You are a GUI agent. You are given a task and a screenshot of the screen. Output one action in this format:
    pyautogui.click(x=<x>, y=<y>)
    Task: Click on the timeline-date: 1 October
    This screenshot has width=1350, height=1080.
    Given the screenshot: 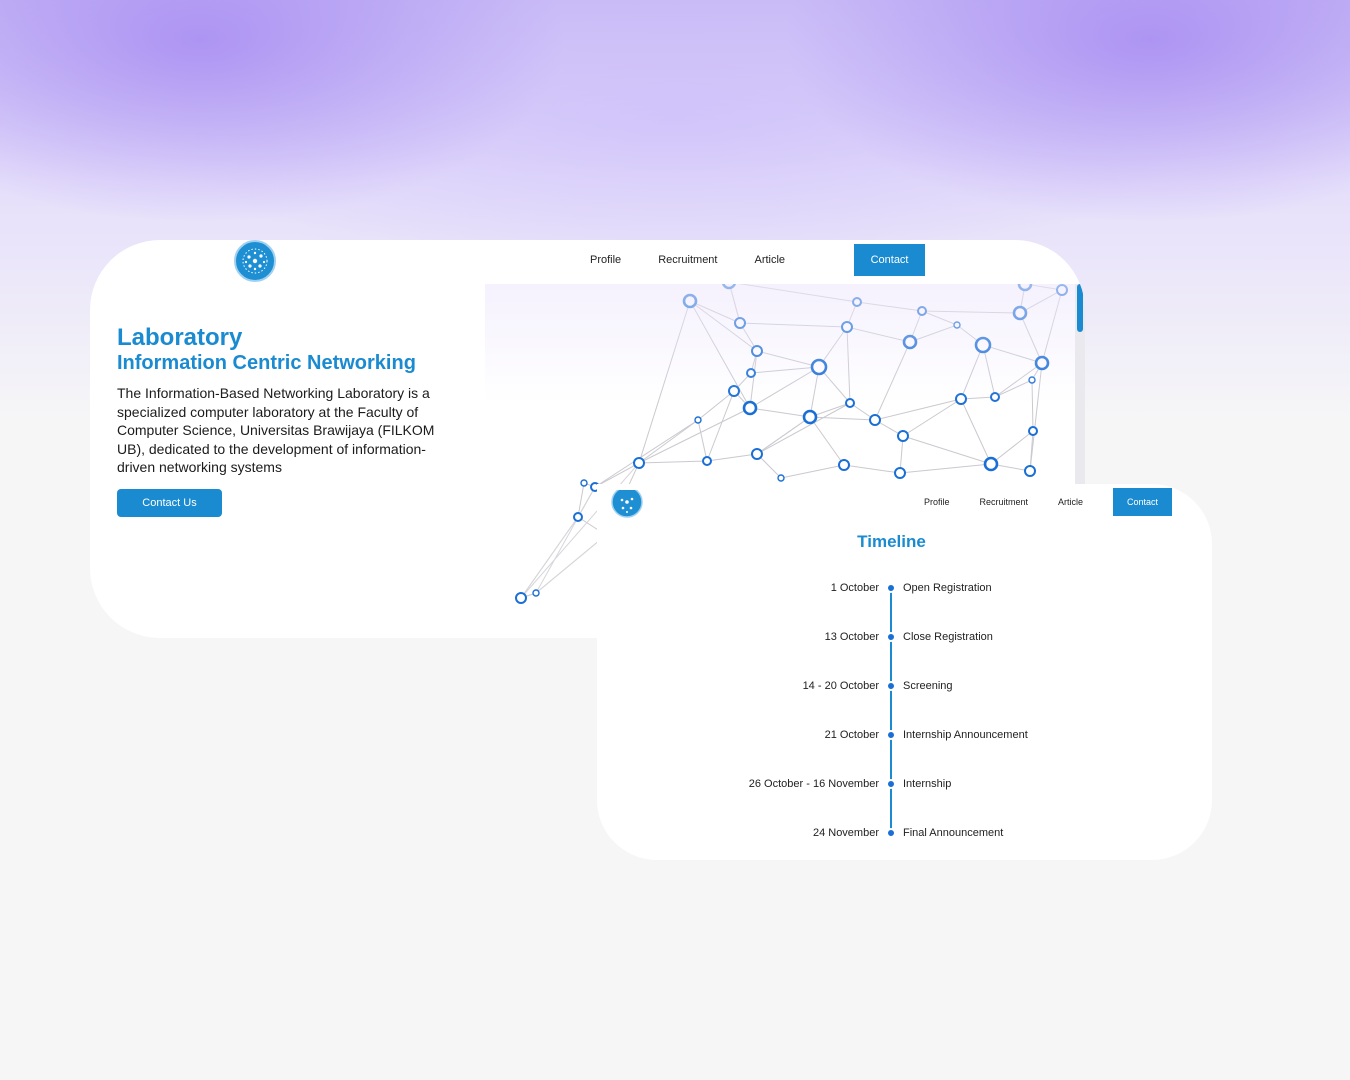 What is the action you would take?
    pyautogui.click(x=854, y=588)
    